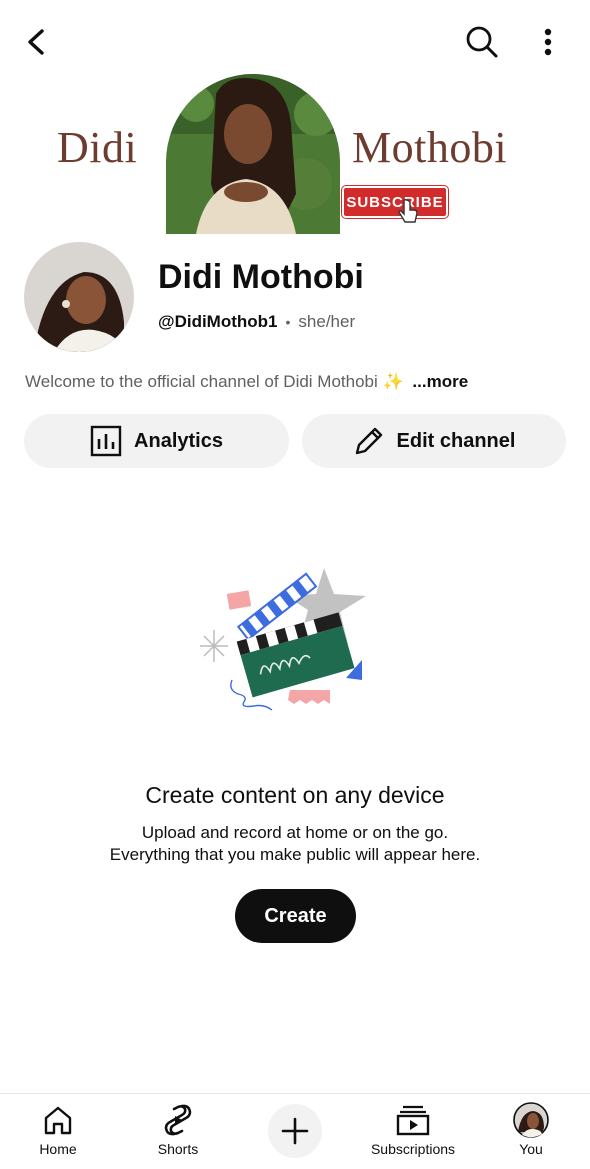 This screenshot has width=590, height=1169. I want to click on search-icon, so click(482, 42).